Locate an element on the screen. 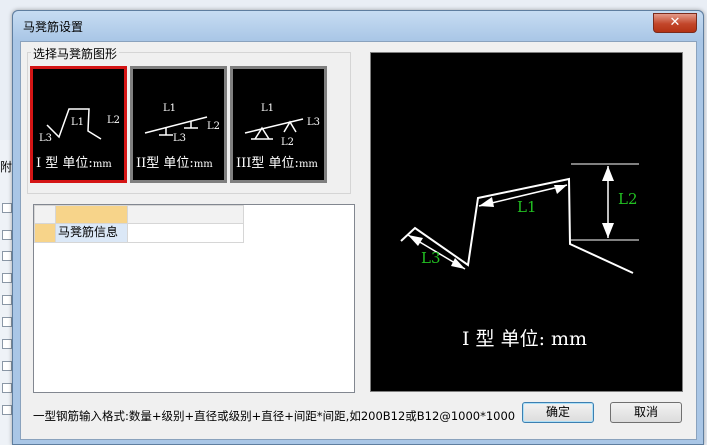 The image size is (707, 445). preview-l3-label: L3 is located at coordinates (431, 258).